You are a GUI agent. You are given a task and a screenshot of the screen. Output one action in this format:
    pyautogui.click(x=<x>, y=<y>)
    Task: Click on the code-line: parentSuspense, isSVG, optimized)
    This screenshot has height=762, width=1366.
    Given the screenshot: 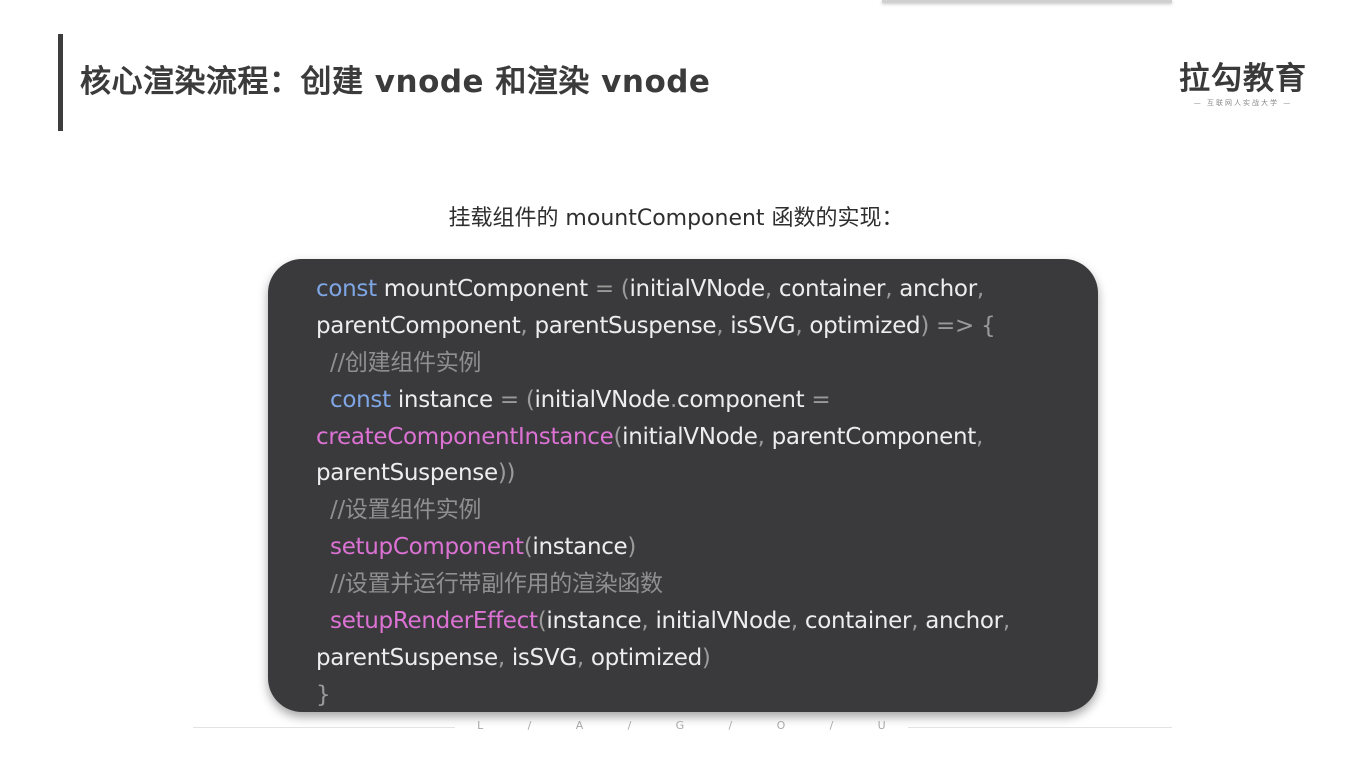 What is the action you would take?
    pyautogui.click(x=663, y=658)
    